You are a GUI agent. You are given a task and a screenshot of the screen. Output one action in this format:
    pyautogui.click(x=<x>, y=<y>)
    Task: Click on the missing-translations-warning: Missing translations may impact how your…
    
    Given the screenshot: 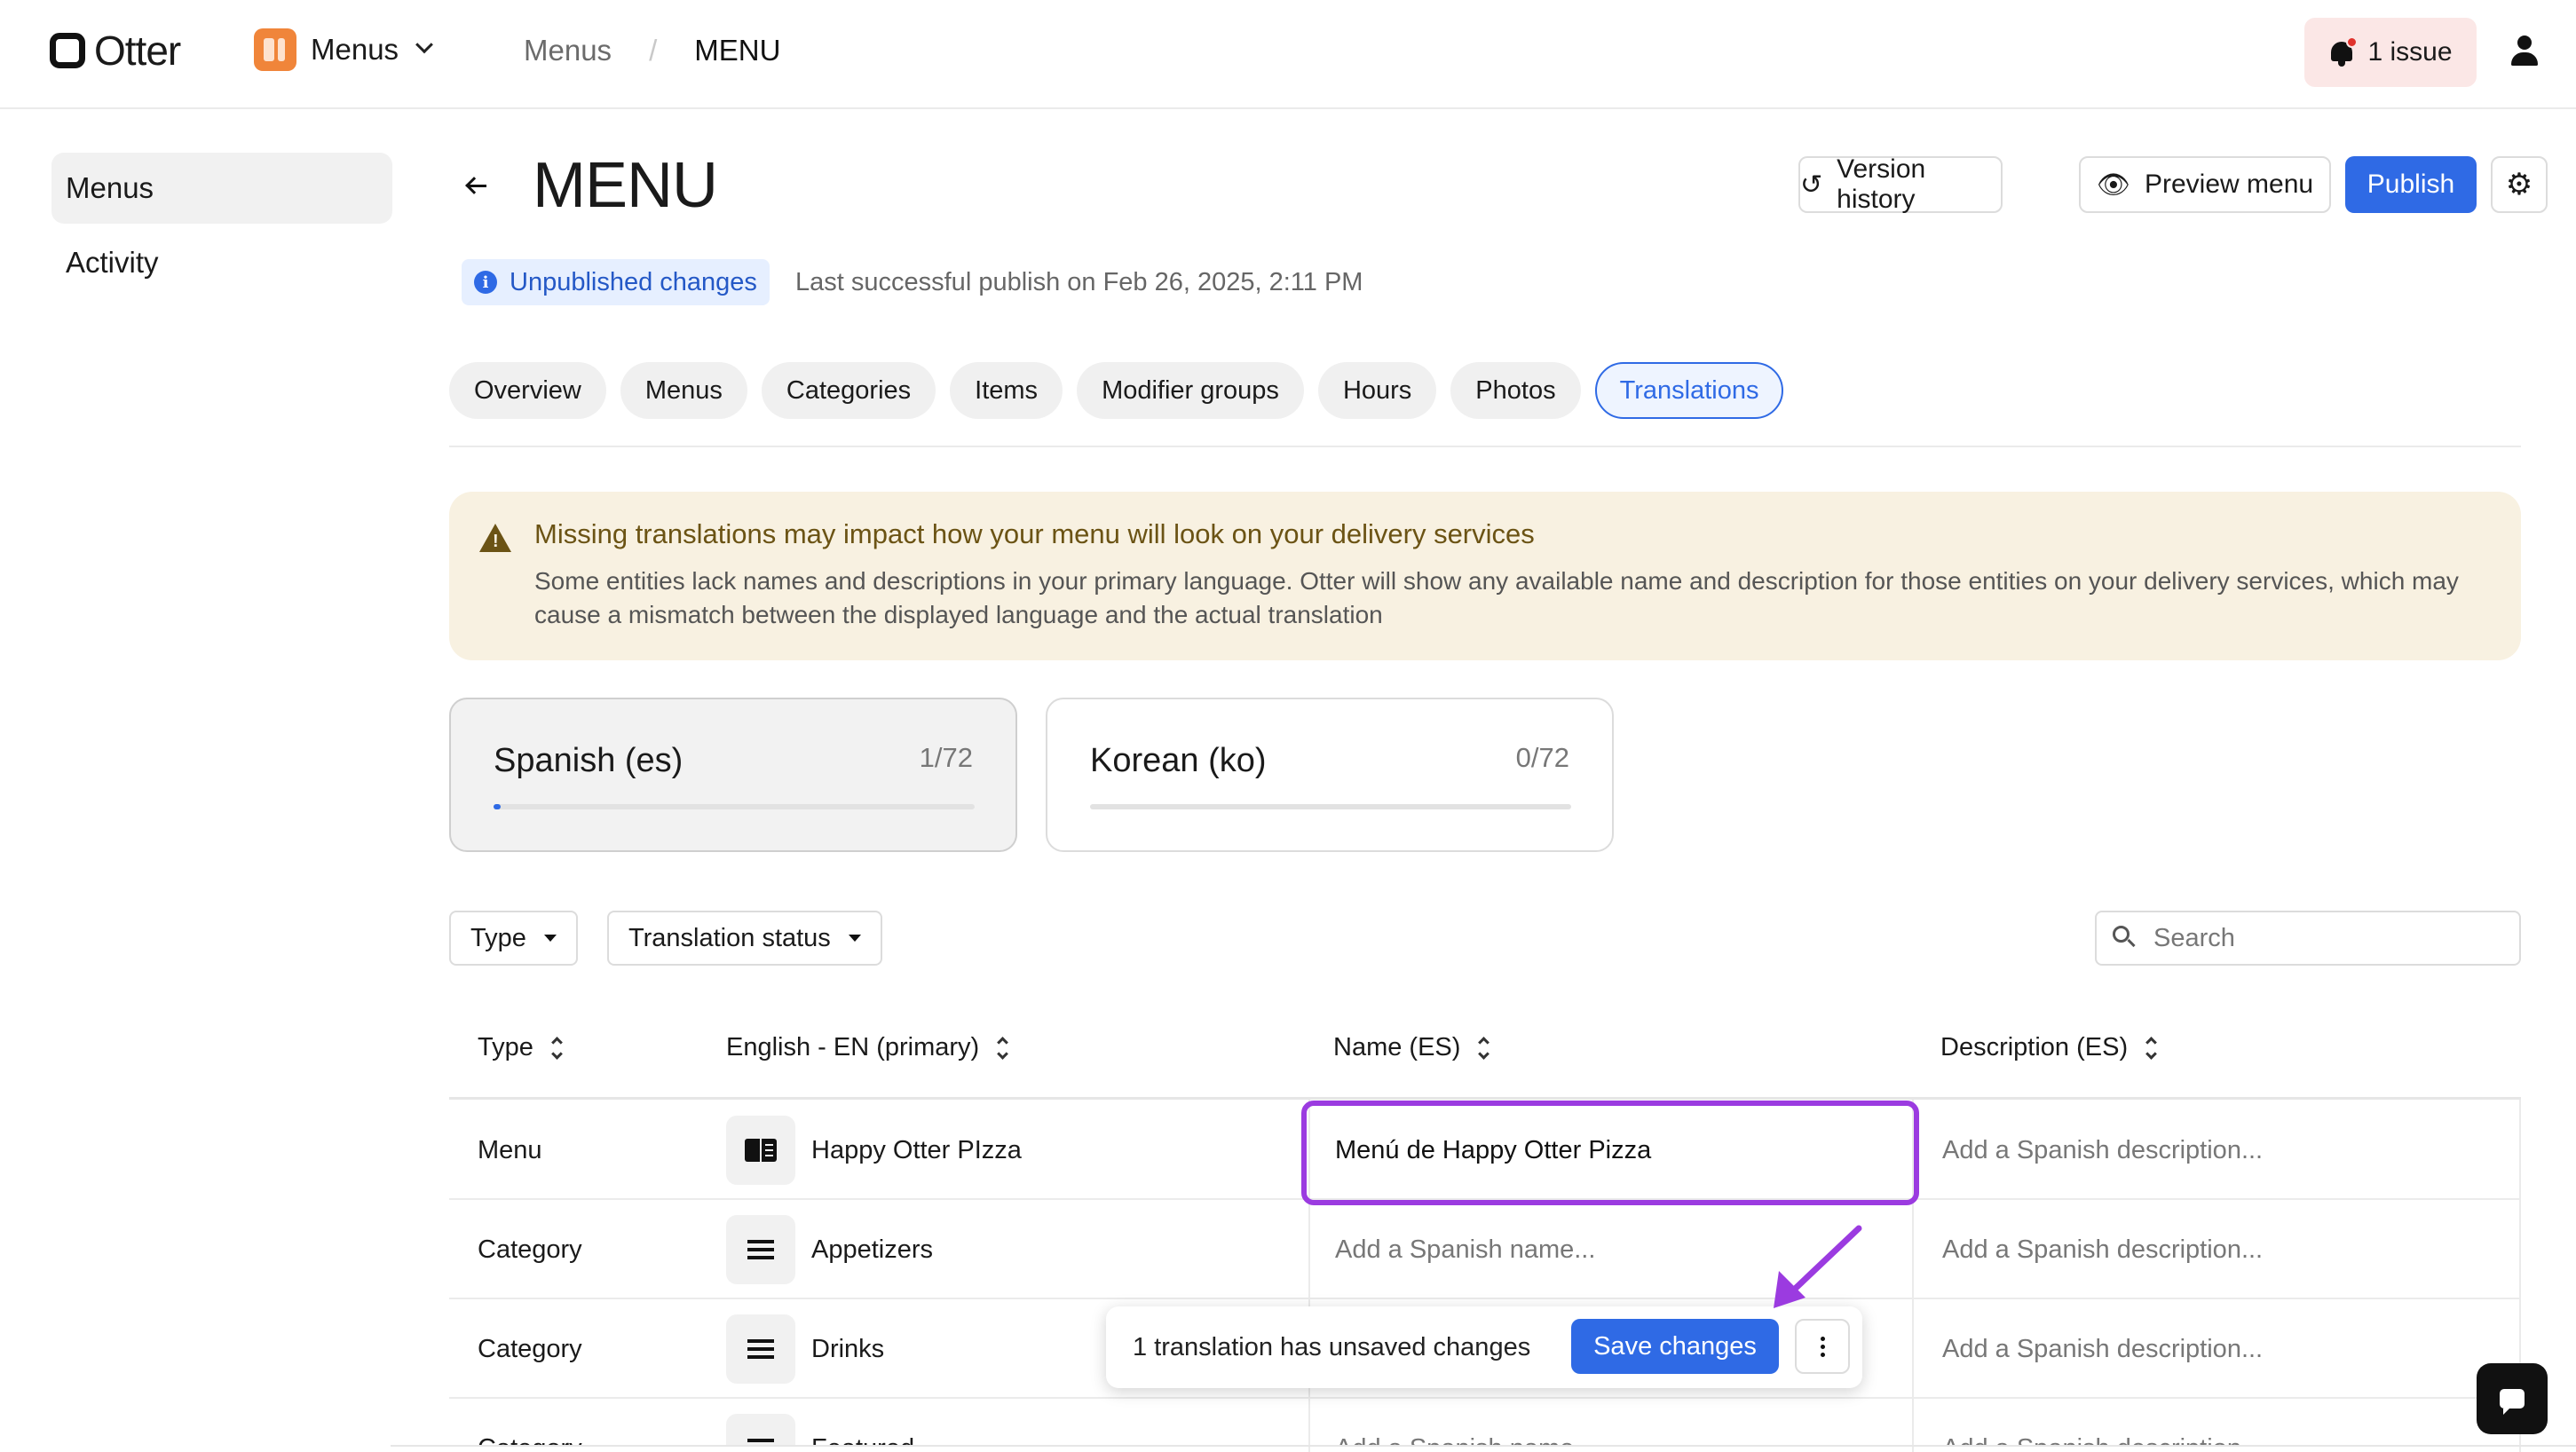 What is the action you would take?
    pyautogui.click(x=1485, y=576)
    